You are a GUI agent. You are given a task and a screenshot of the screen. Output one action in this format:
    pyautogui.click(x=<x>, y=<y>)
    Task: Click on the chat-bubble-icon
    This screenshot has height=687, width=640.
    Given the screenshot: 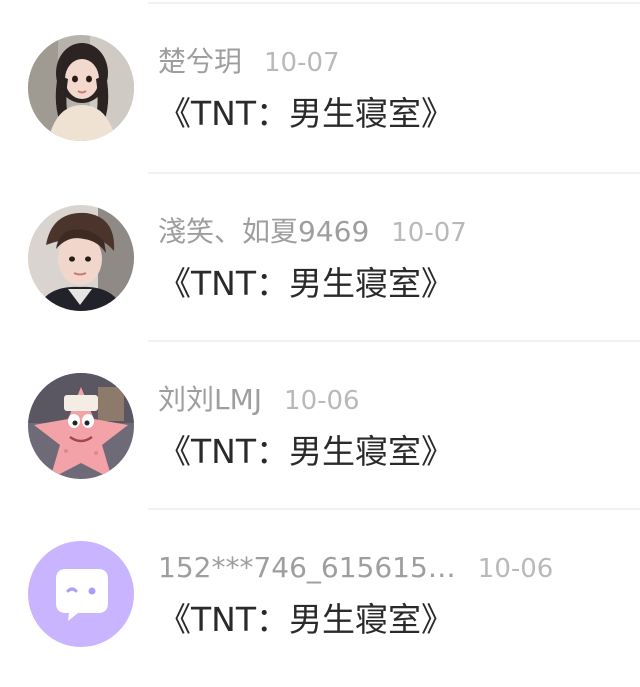 What is the action you would take?
    pyautogui.click(x=81, y=594)
    